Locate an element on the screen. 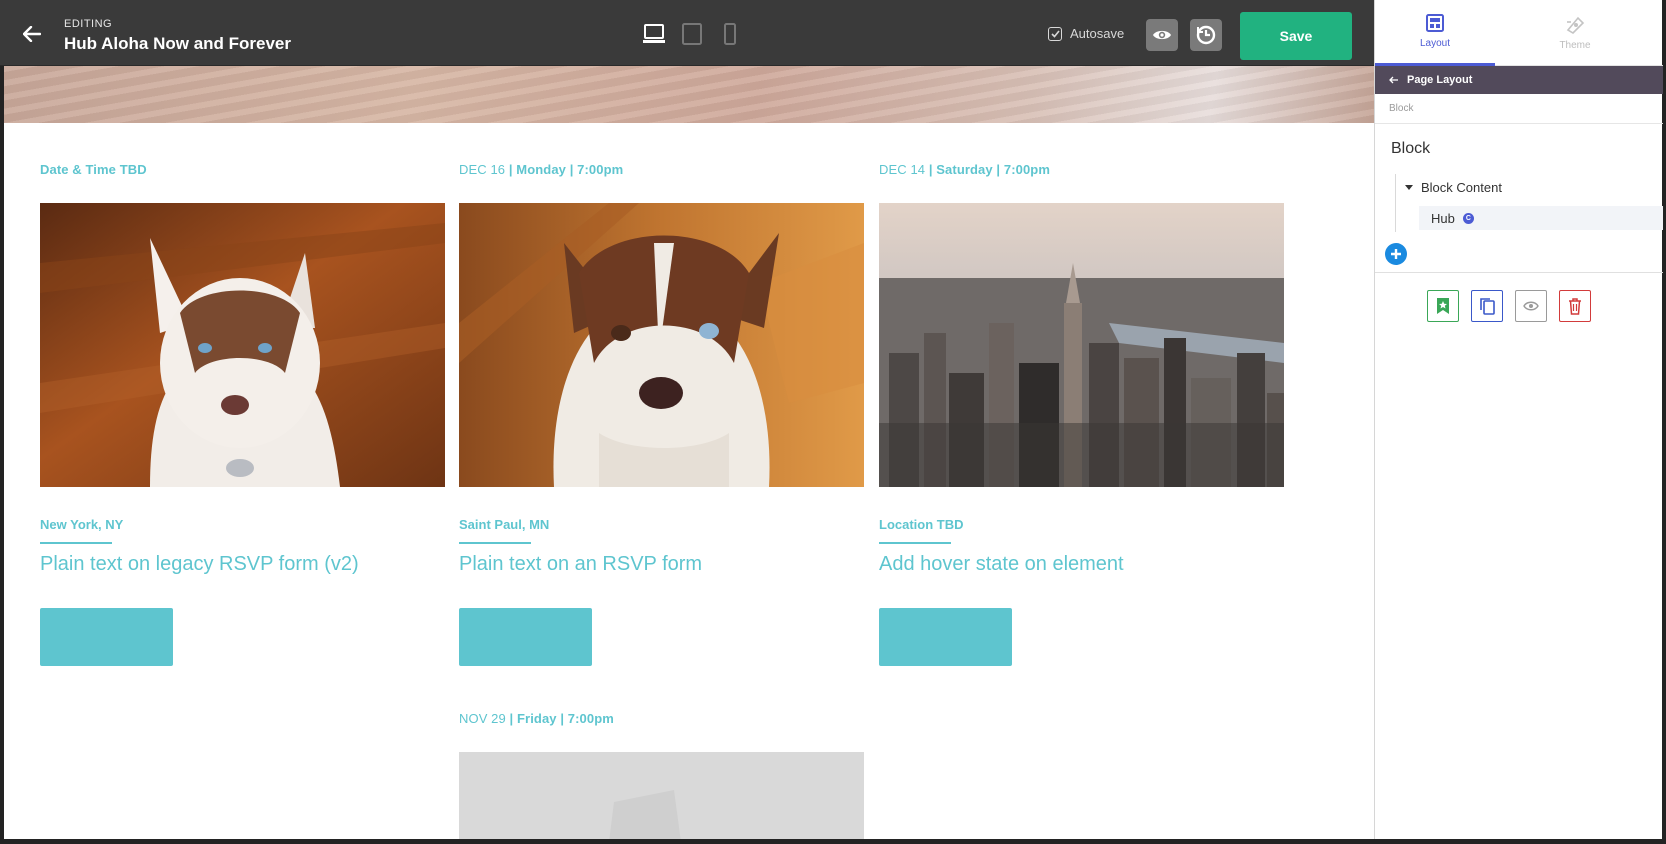 The image size is (1666, 844). tree-item-block-content: Block Content is located at coordinates (1453, 187).